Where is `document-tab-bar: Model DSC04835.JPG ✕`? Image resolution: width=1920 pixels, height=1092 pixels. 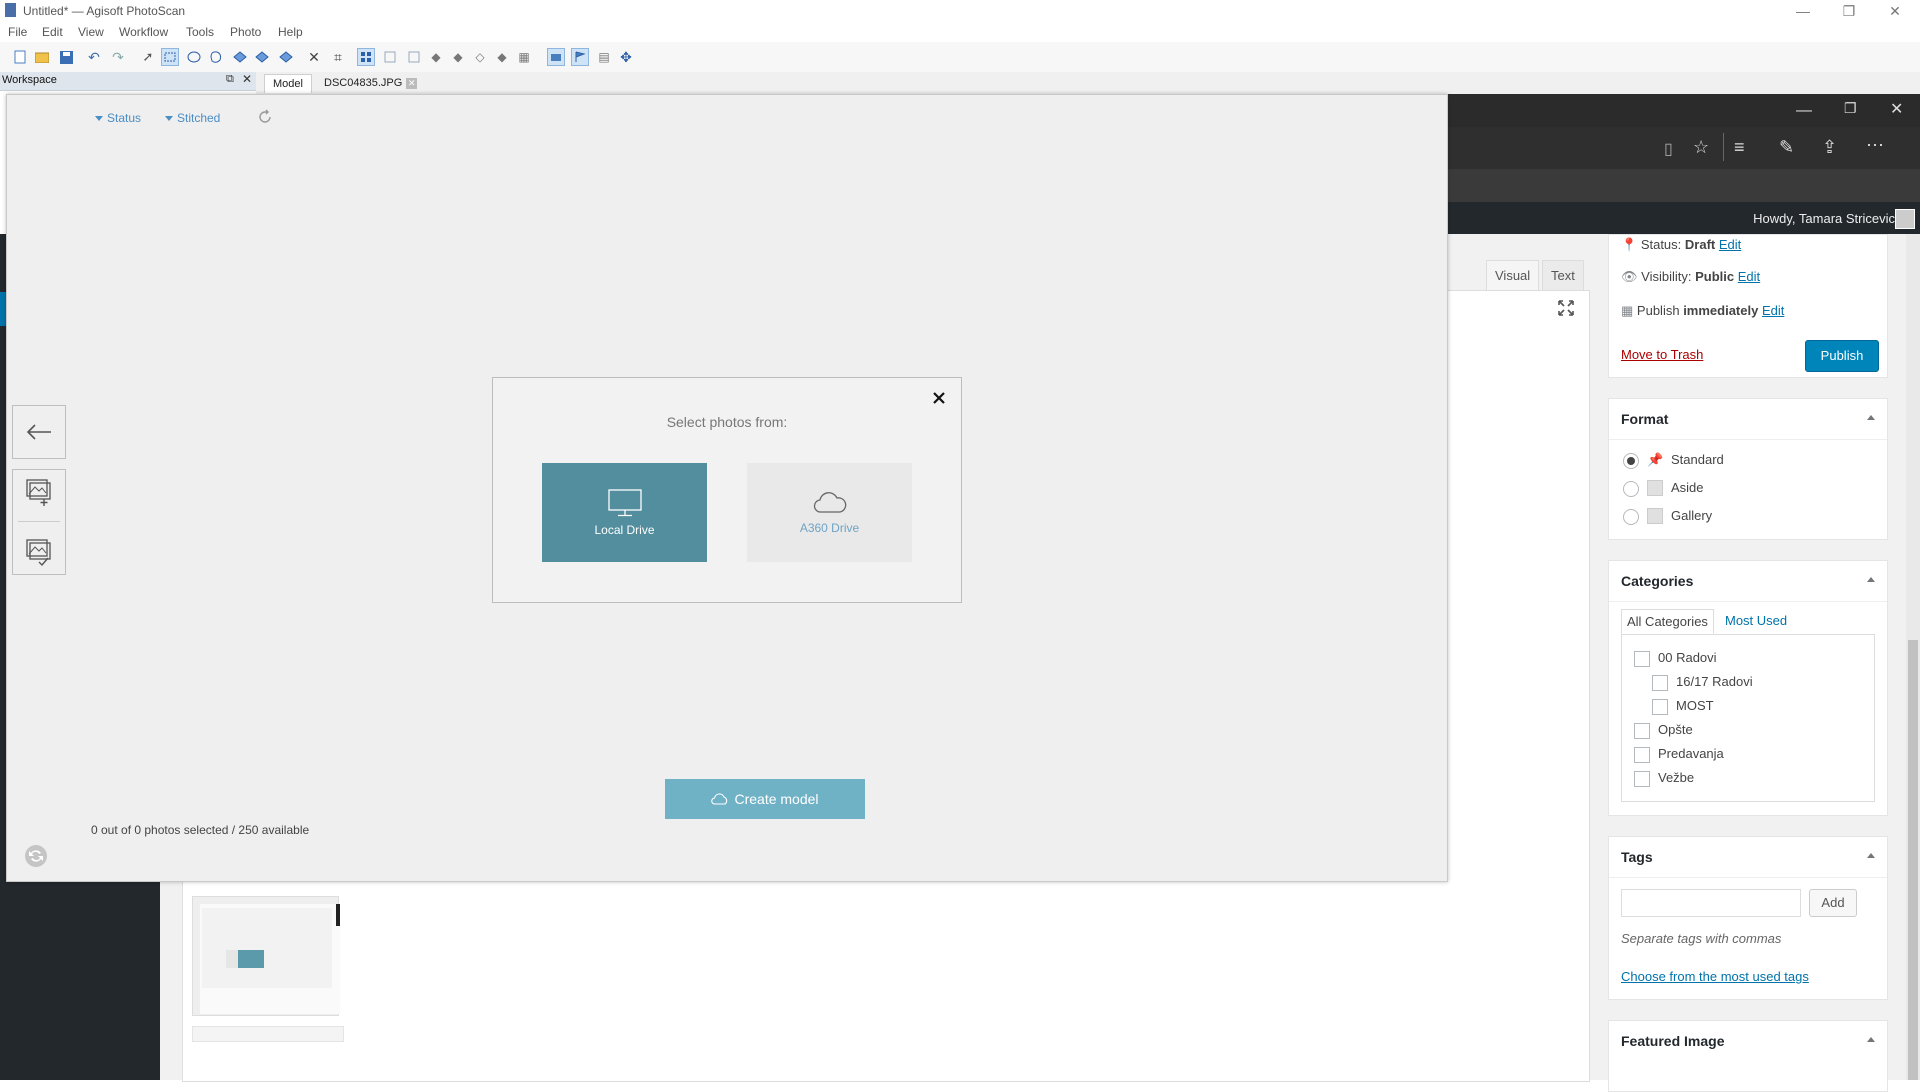
document-tab-bar: Model DSC04835.JPG ✕ is located at coordinates (1088, 83).